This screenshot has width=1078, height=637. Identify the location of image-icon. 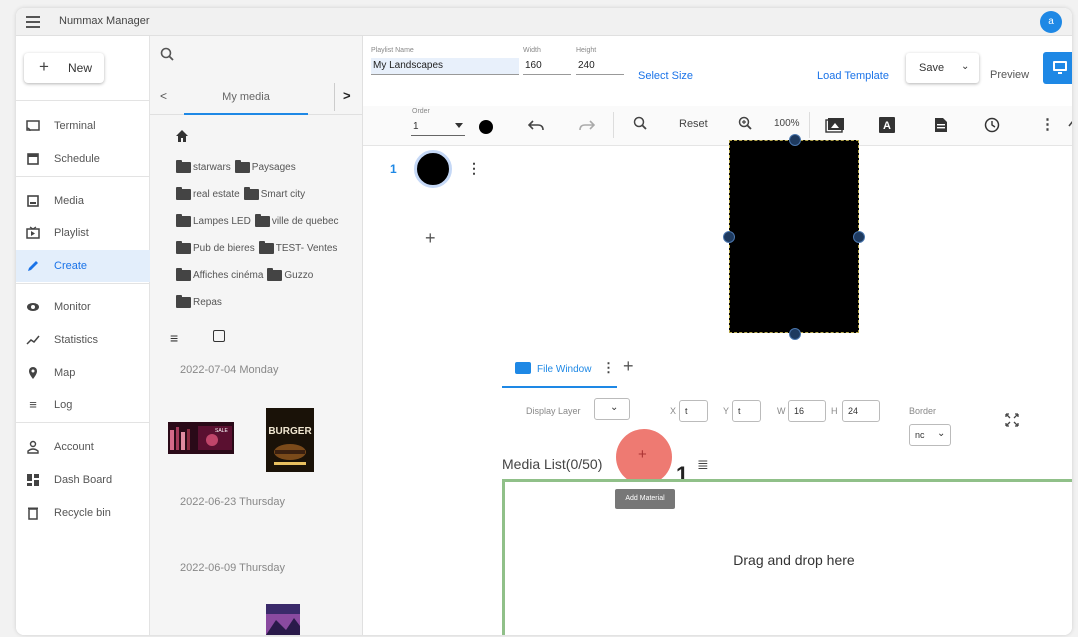
(835, 126).